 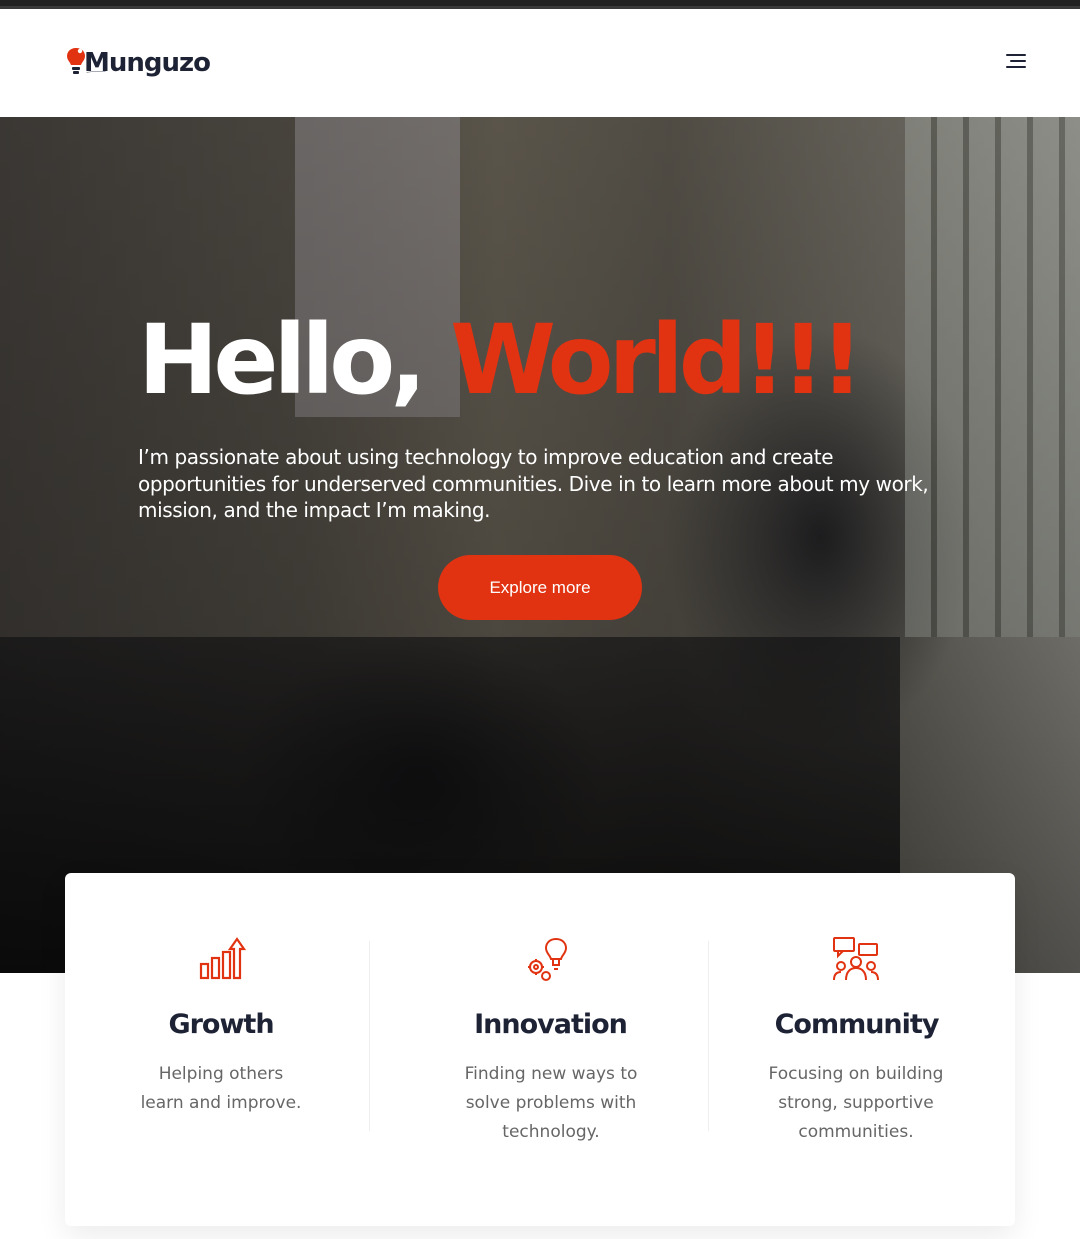 What do you see at coordinates (548, 959) in the screenshot?
I see `innovation-lightbulb-gears-icon` at bounding box center [548, 959].